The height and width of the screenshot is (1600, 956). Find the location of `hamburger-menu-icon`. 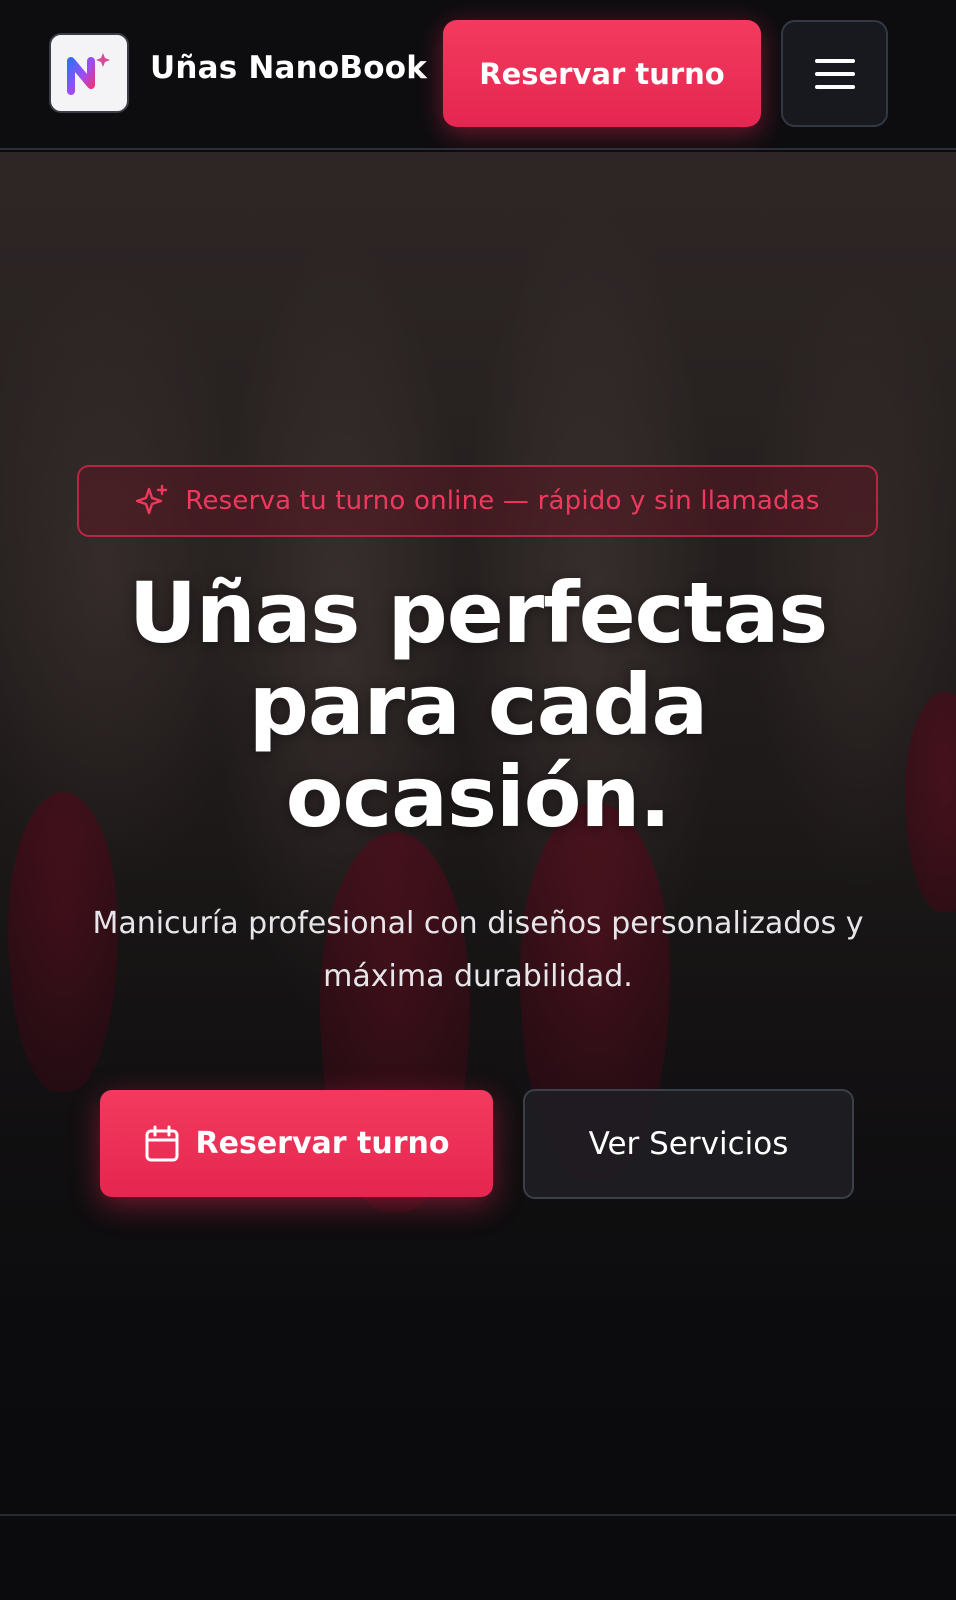

hamburger-menu-icon is located at coordinates (834, 73).